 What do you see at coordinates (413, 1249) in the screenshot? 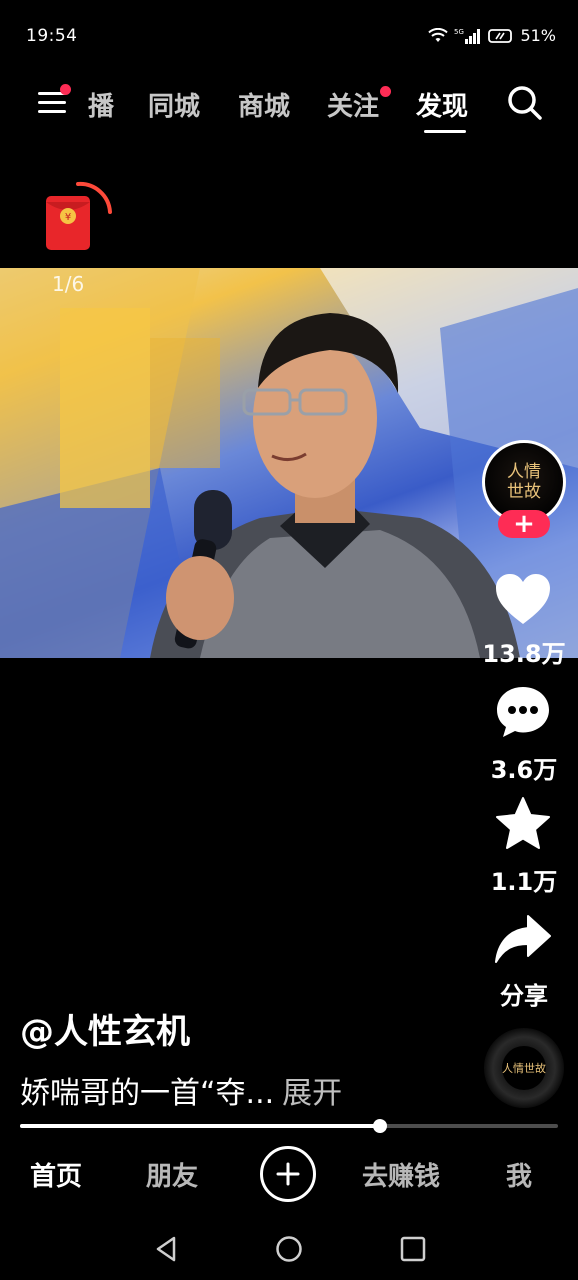
I see `recents-icon` at bounding box center [413, 1249].